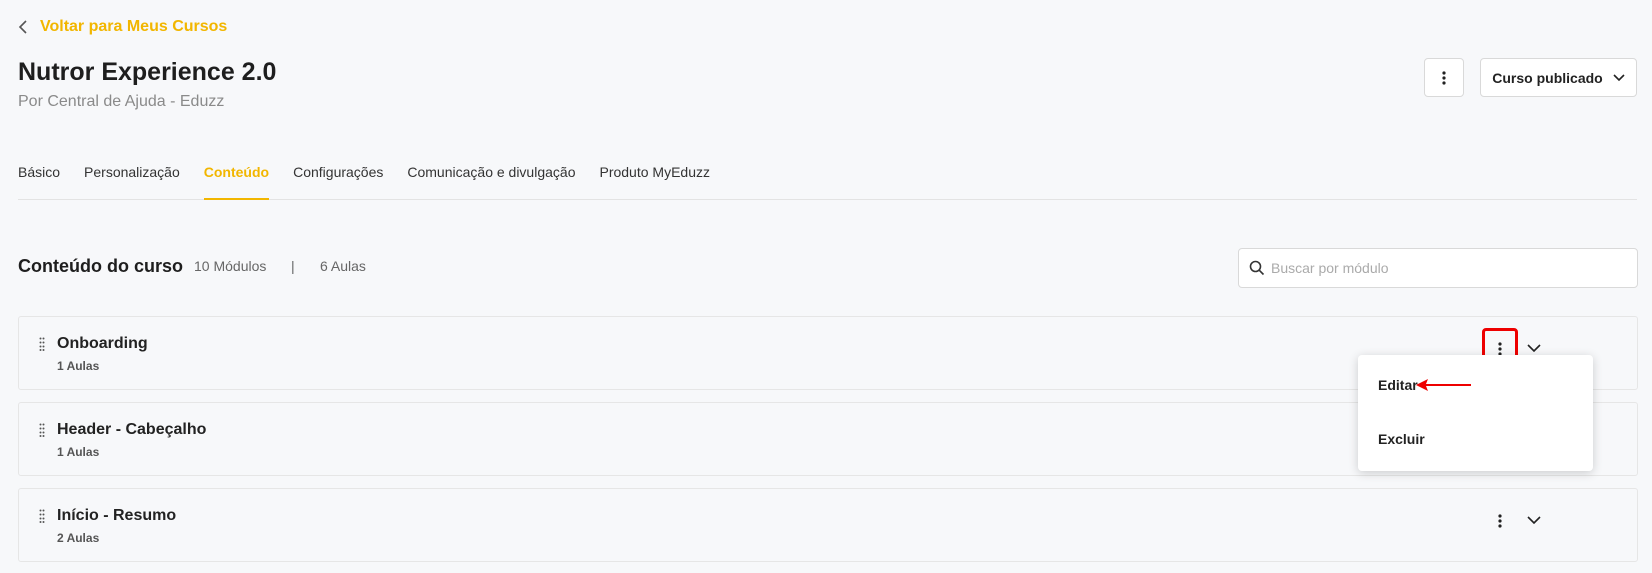 This screenshot has height=573, width=1652. What do you see at coordinates (1451, 268) in the screenshot?
I see `search-input` at bounding box center [1451, 268].